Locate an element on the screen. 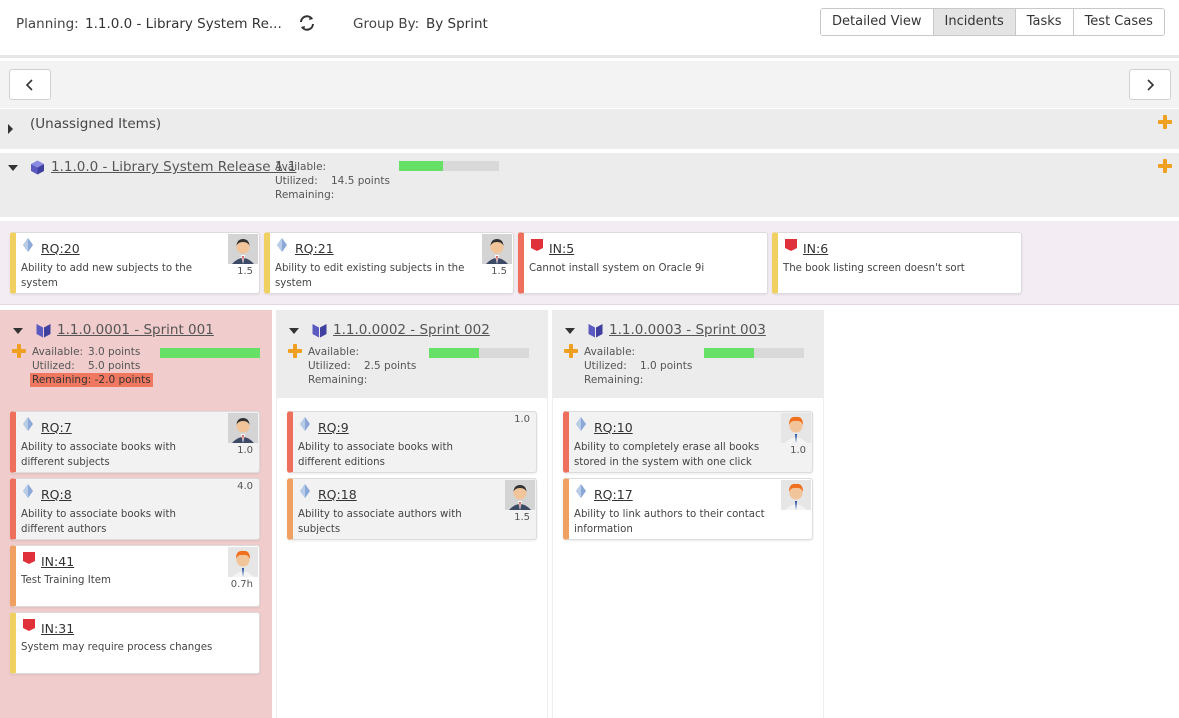 This screenshot has width=1179, height=718. sprint-title-link: 1.1.0.0003 - Sprint 003 is located at coordinates (687, 330).